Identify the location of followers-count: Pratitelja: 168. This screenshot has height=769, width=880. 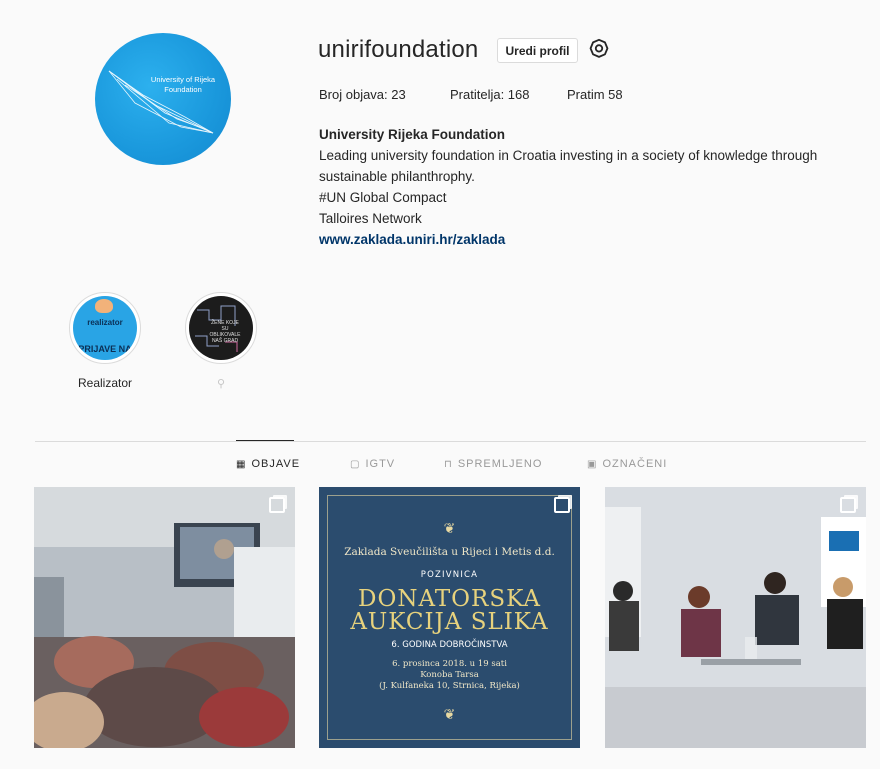
(508, 94).